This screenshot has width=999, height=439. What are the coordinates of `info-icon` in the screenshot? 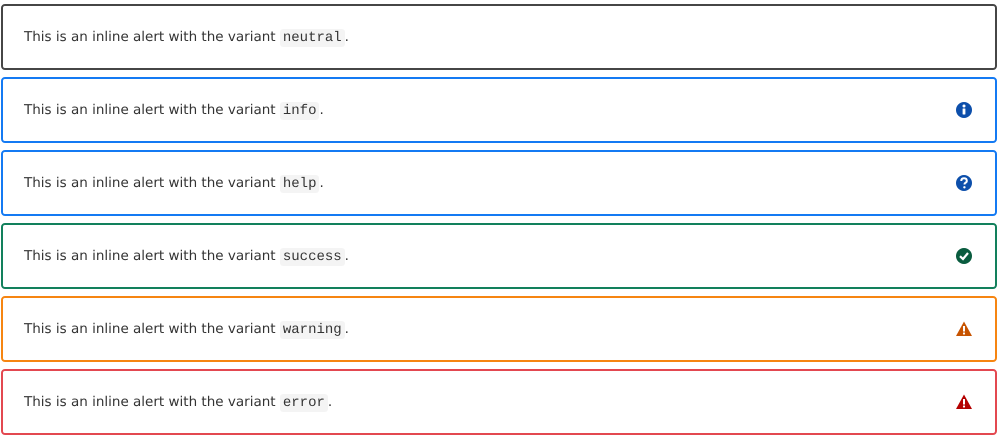 It's located at (964, 110).